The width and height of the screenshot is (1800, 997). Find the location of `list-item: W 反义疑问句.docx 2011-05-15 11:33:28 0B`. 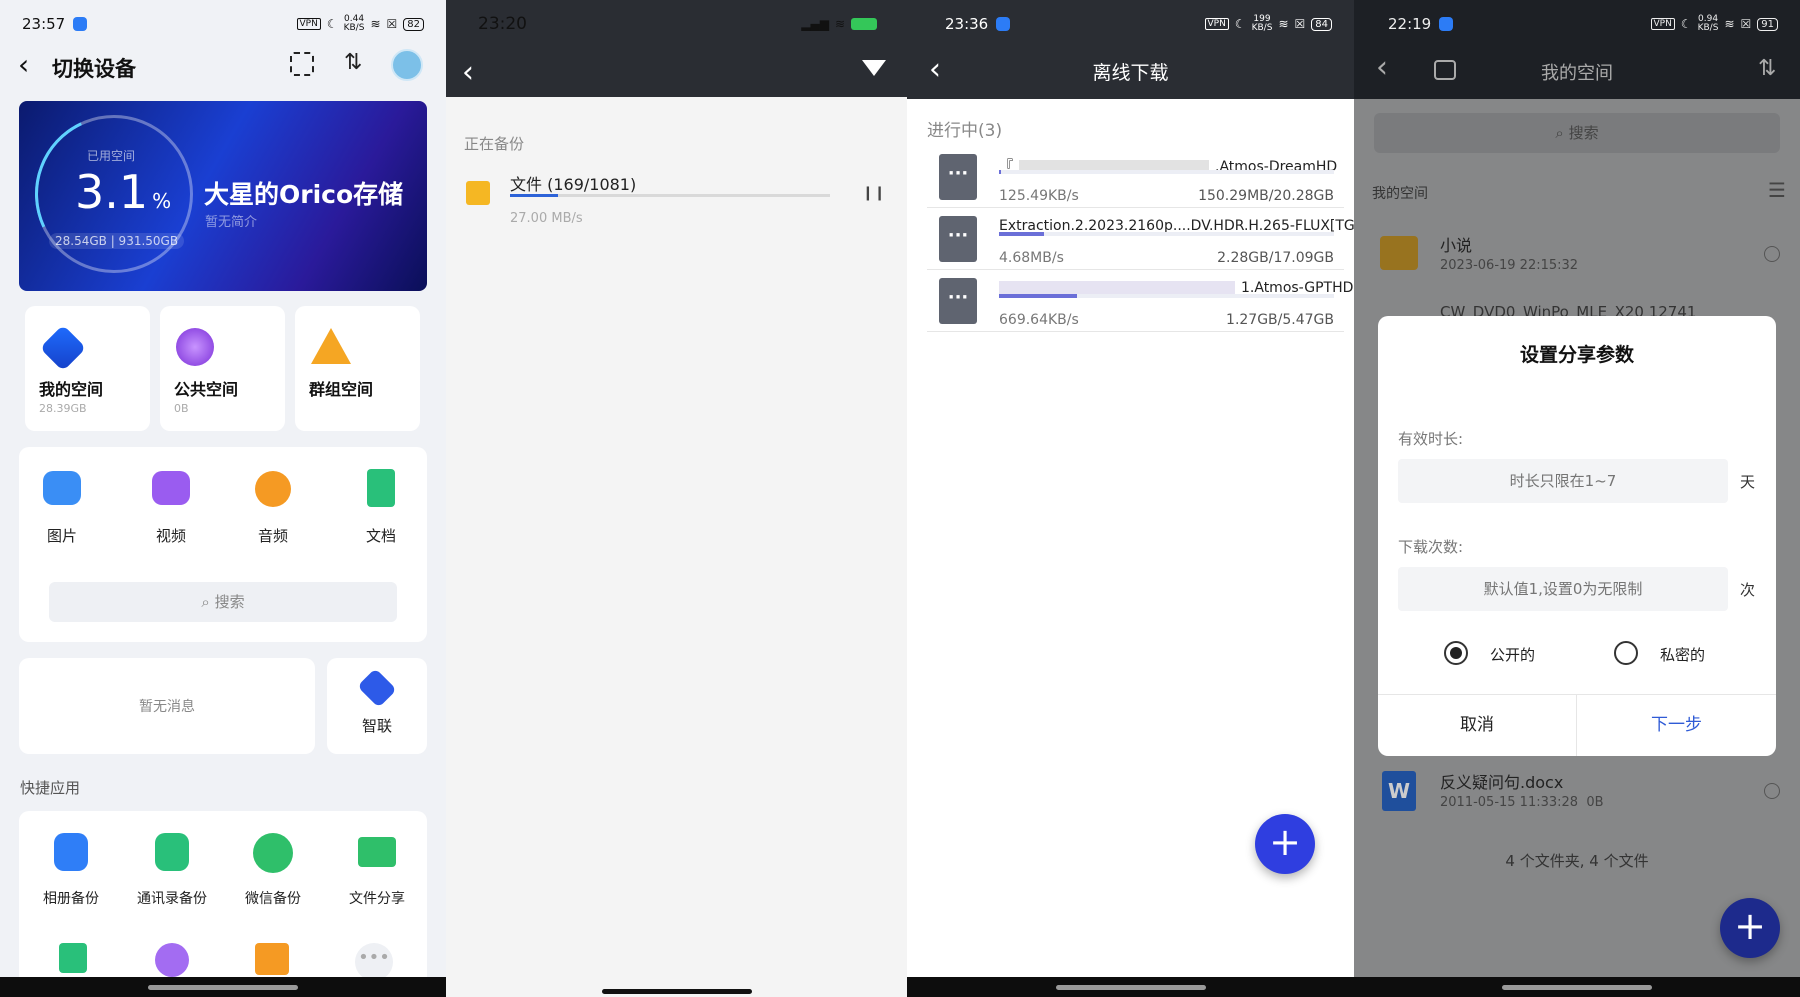

list-item: W 反义疑问句.docx 2011-05-15 11:33:28 0B is located at coordinates (1577, 792).